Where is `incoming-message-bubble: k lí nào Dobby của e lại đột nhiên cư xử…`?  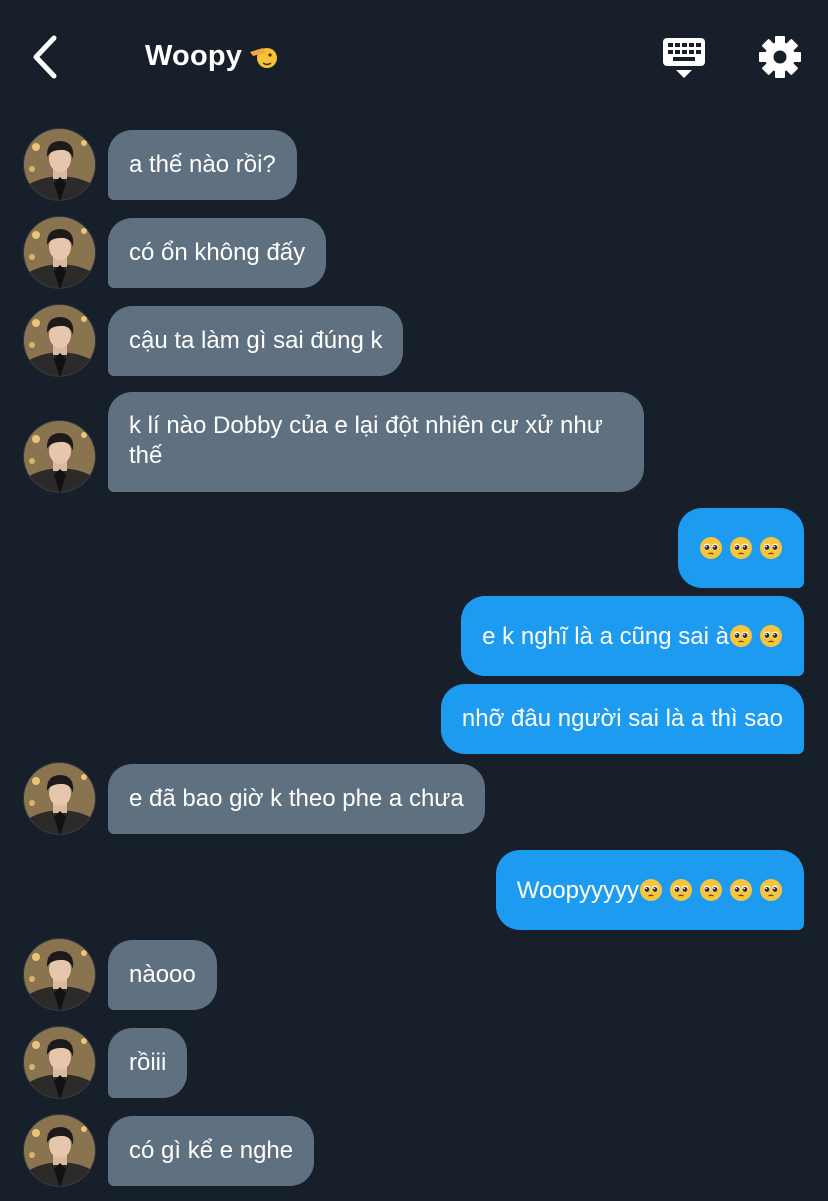 incoming-message-bubble: k lí nào Dobby của e lại đột nhiên cư xử… is located at coordinates (376, 442).